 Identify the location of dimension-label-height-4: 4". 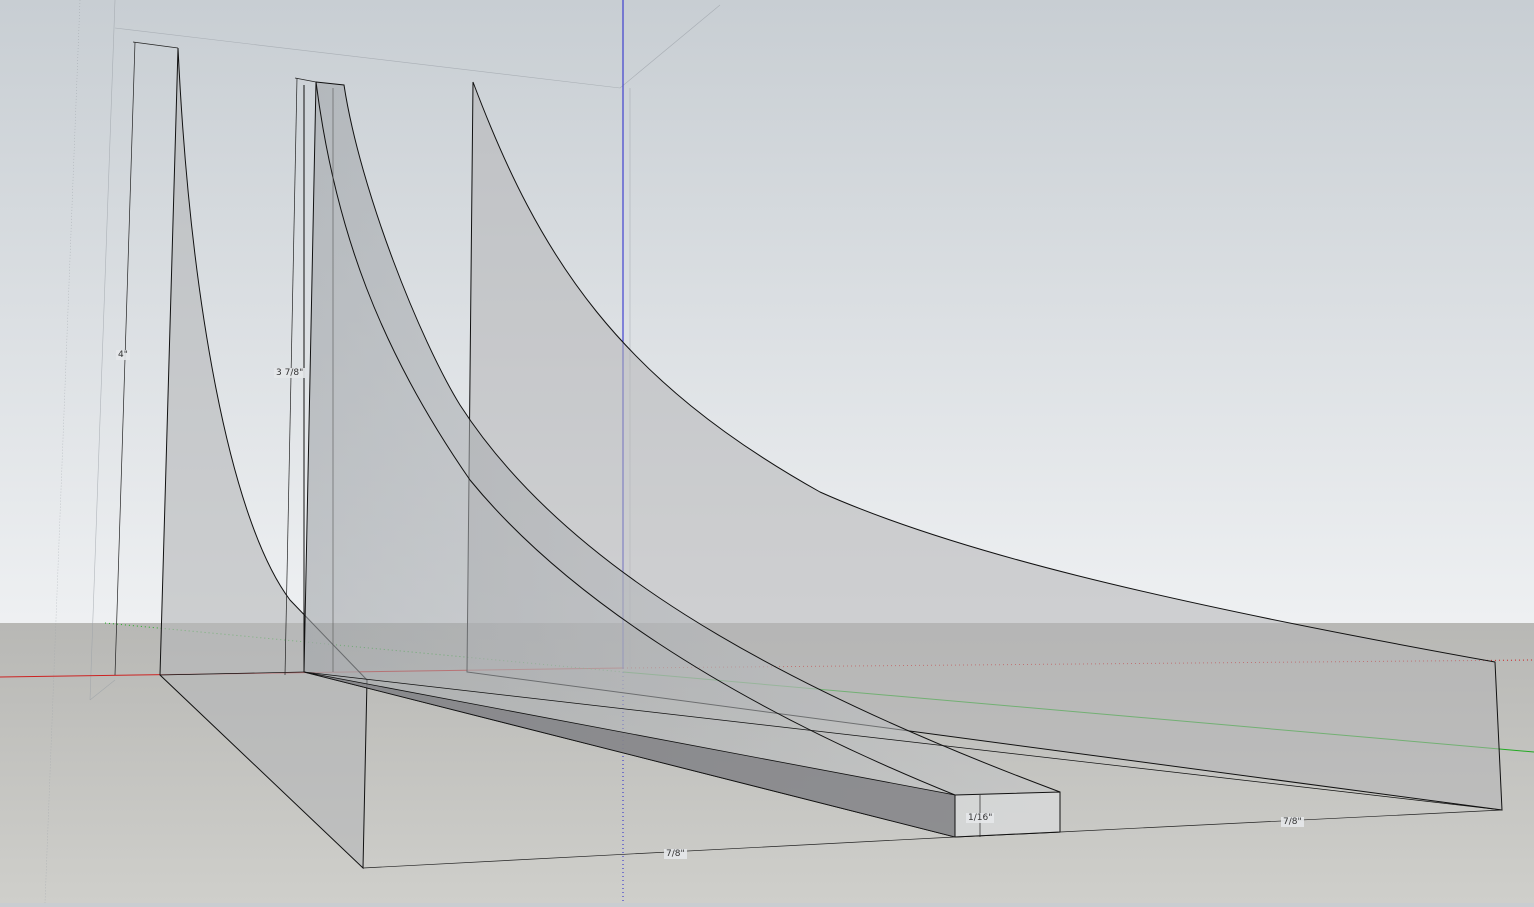
(123, 355).